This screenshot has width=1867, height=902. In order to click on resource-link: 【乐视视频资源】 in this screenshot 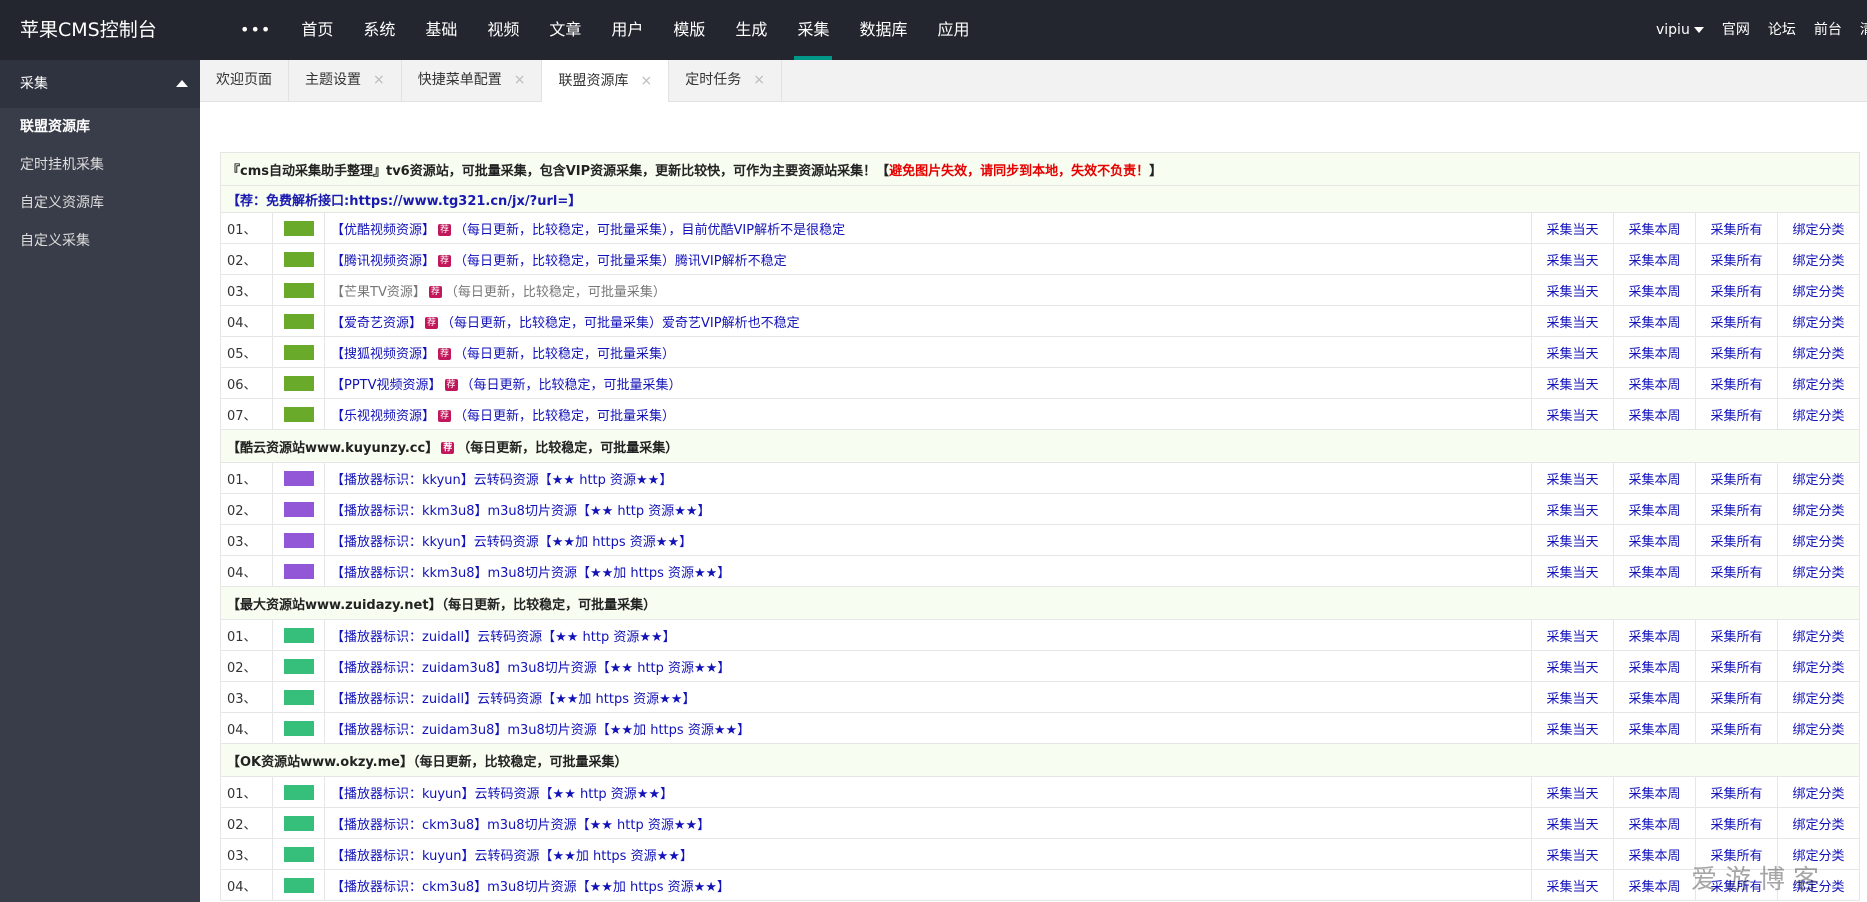, I will do `click(383, 416)`.